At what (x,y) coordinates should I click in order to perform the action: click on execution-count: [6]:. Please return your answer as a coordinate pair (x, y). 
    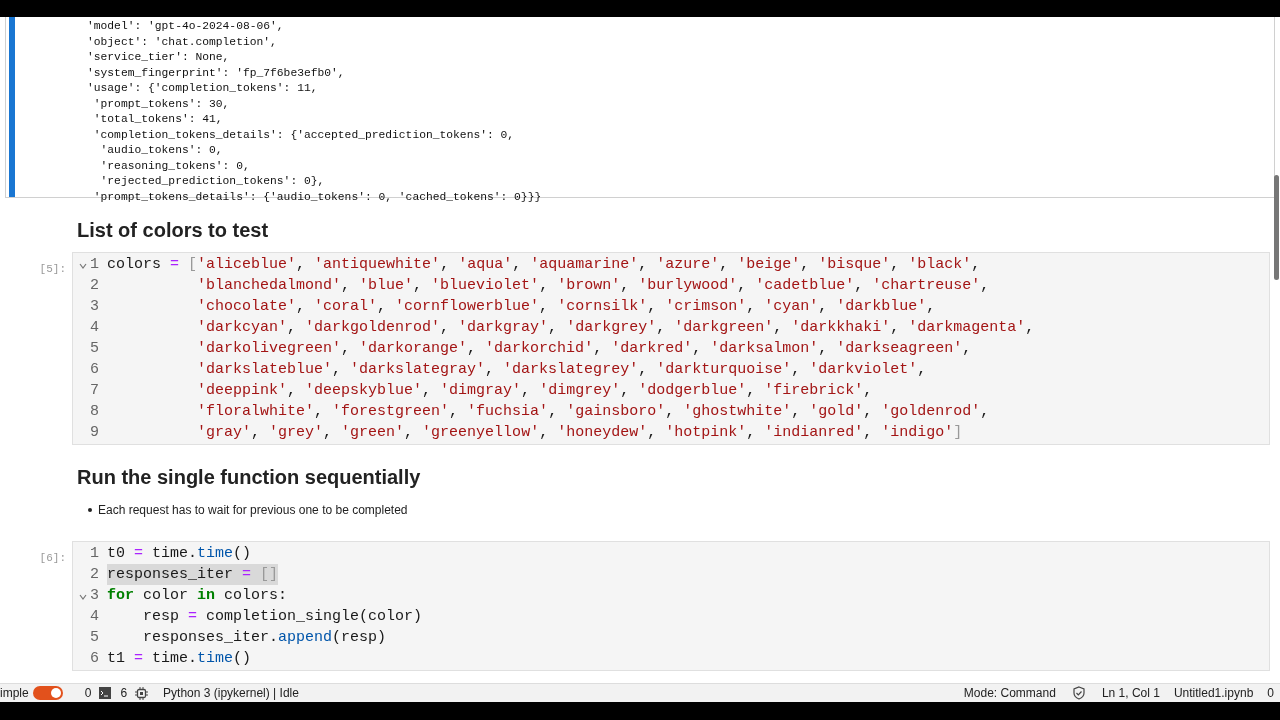
    Looking at the image, I should click on (52, 558).